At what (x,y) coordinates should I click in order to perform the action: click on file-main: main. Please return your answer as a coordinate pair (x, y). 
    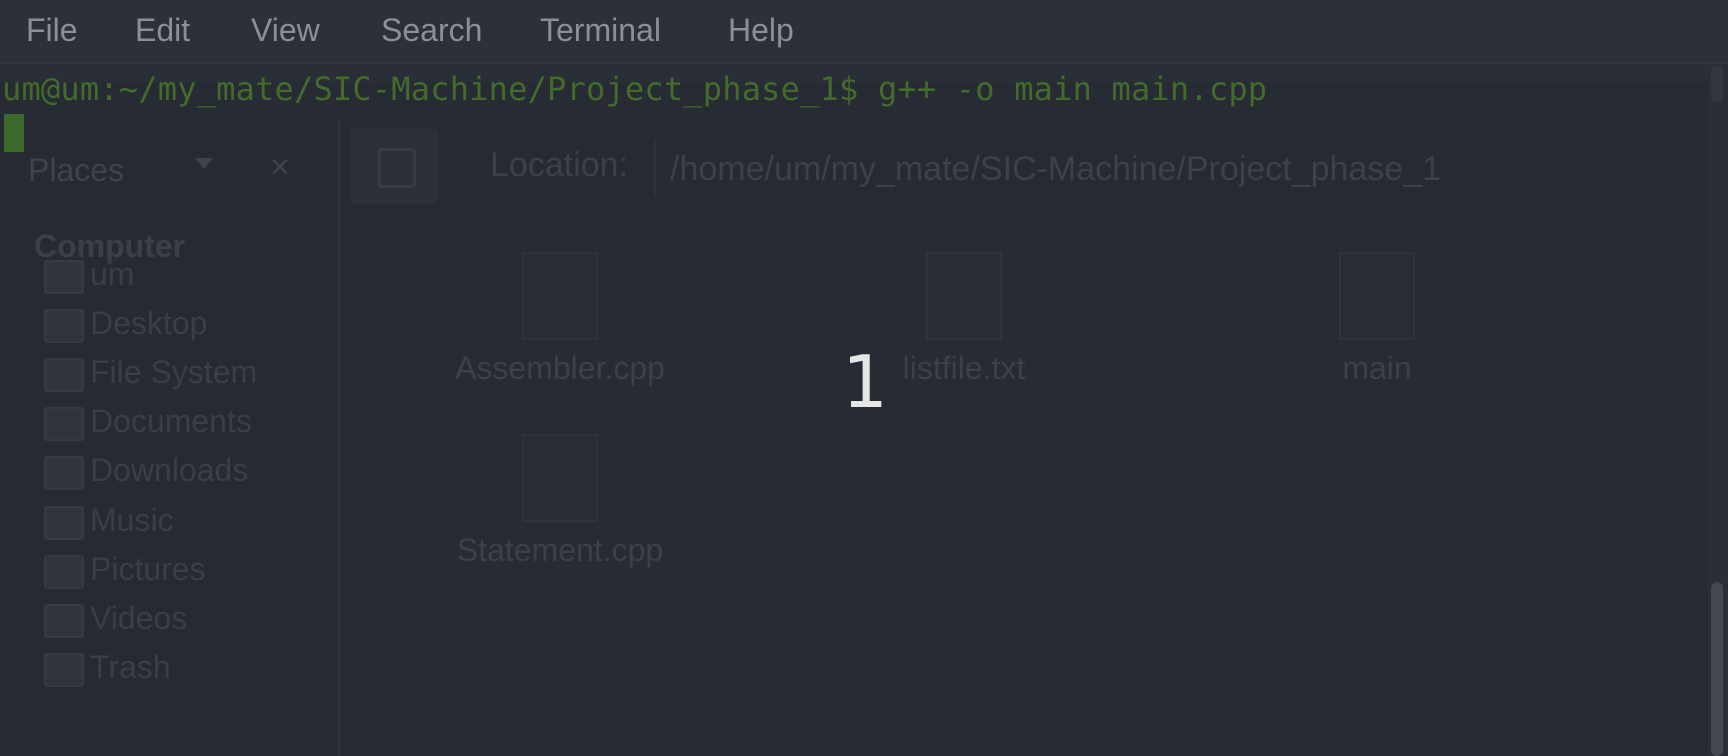
    Looking at the image, I should click on (1377, 319).